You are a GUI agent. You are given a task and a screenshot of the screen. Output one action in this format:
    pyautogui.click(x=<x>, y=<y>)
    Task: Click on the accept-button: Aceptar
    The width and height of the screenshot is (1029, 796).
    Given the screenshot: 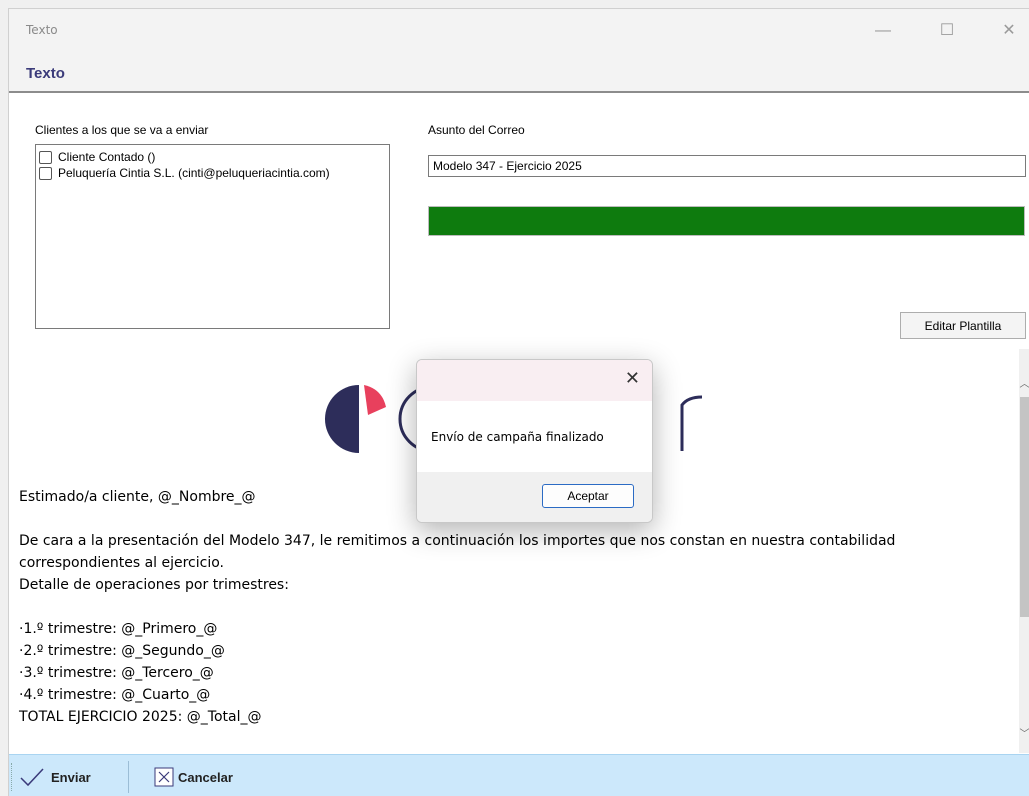 What is the action you would take?
    pyautogui.click(x=588, y=496)
    